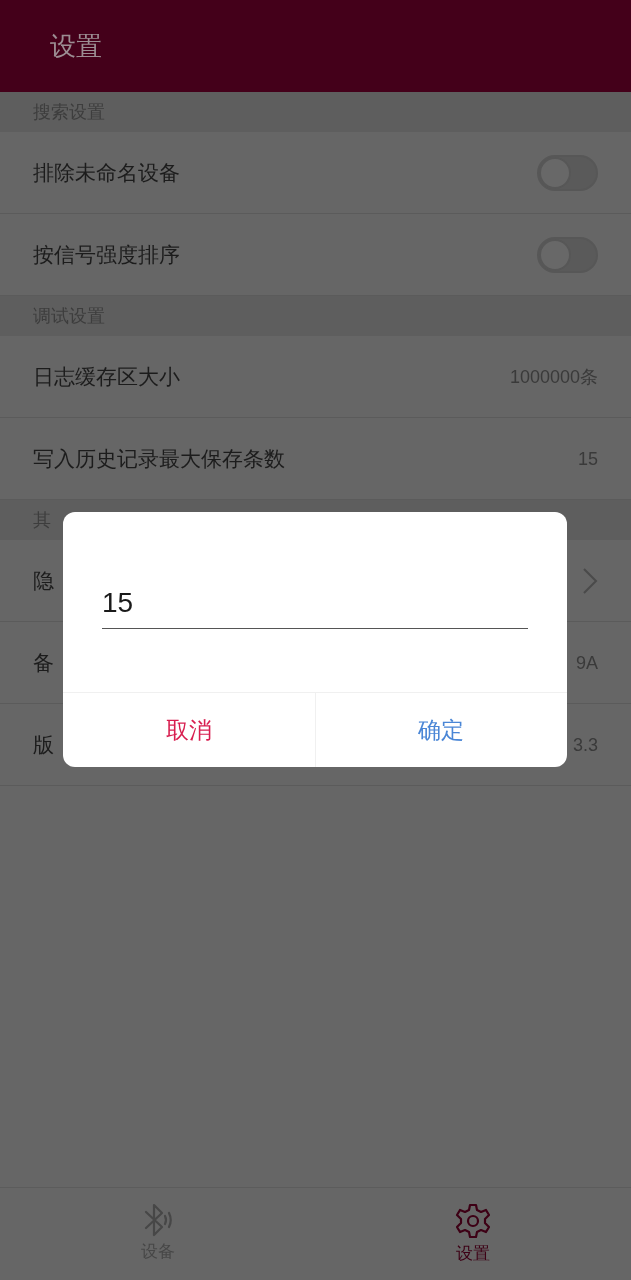 The image size is (631, 1280). Describe the element at coordinates (157, 1220) in the screenshot. I see `bluetooth-icon` at that location.